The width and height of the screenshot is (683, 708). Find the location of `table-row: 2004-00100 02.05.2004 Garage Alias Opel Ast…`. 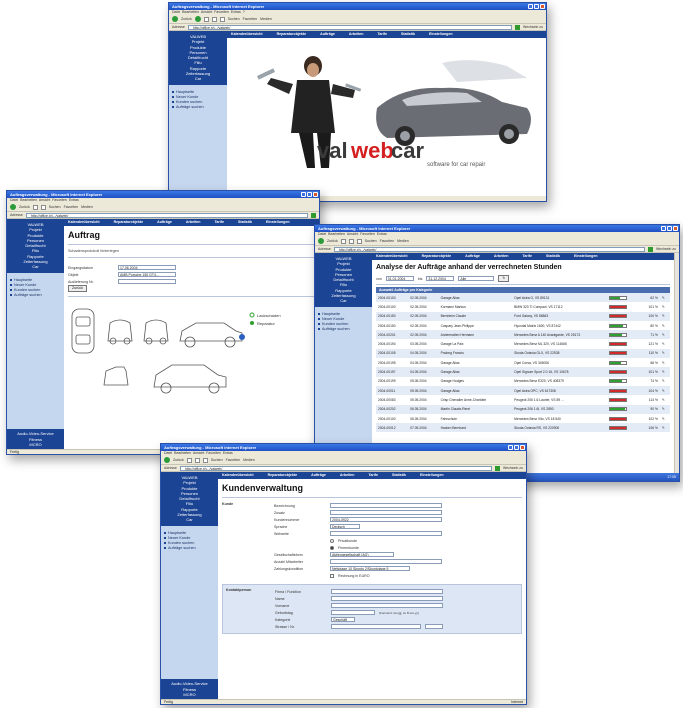

table-row: 2004-00100 02.05.2004 Garage Alias Opel Ast… is located at coordinates (523, 298).